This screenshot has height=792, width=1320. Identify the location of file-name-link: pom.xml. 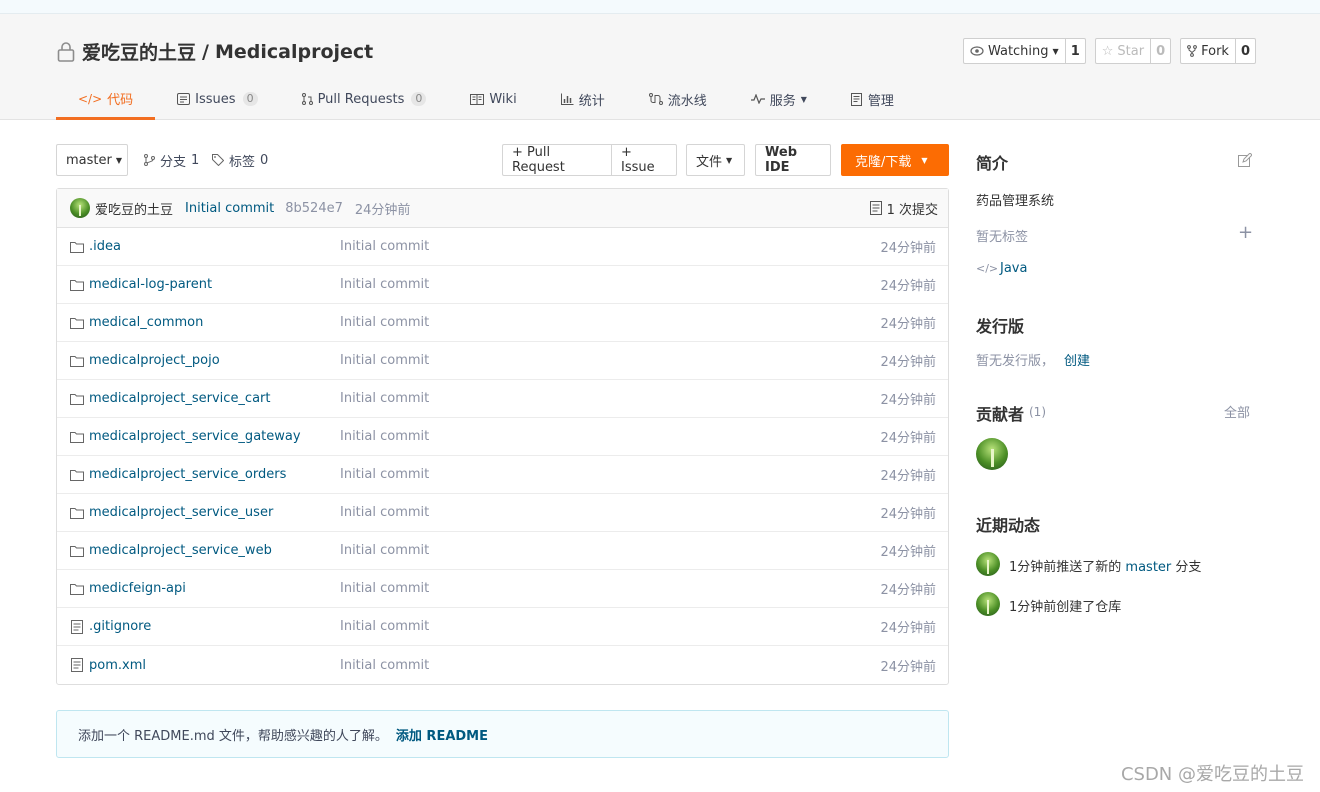
(117, 665).